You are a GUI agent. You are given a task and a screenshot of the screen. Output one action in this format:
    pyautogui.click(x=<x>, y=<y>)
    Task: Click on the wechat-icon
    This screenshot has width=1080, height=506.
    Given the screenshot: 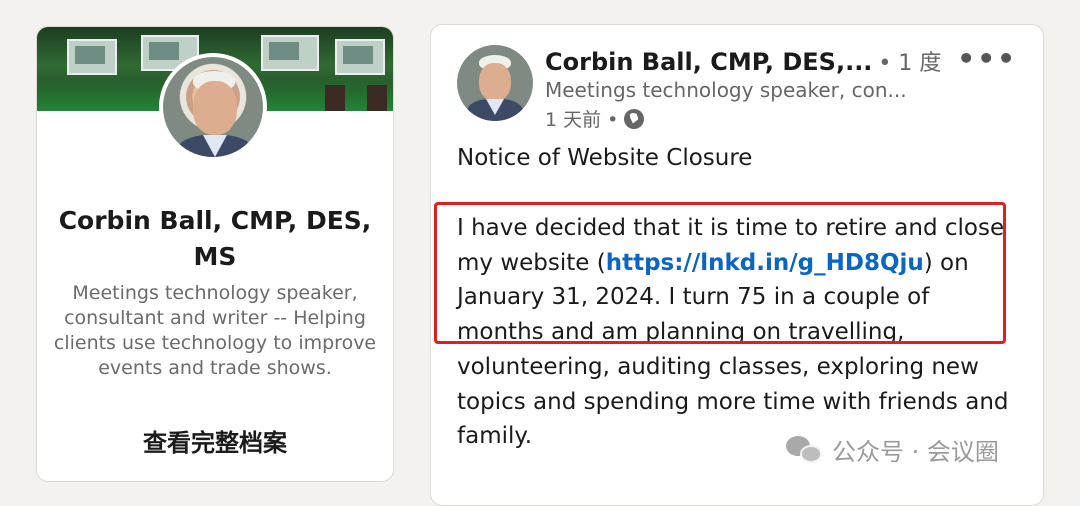 What is the action you would take?
    pyautogui.click(x=804, y=449)
    